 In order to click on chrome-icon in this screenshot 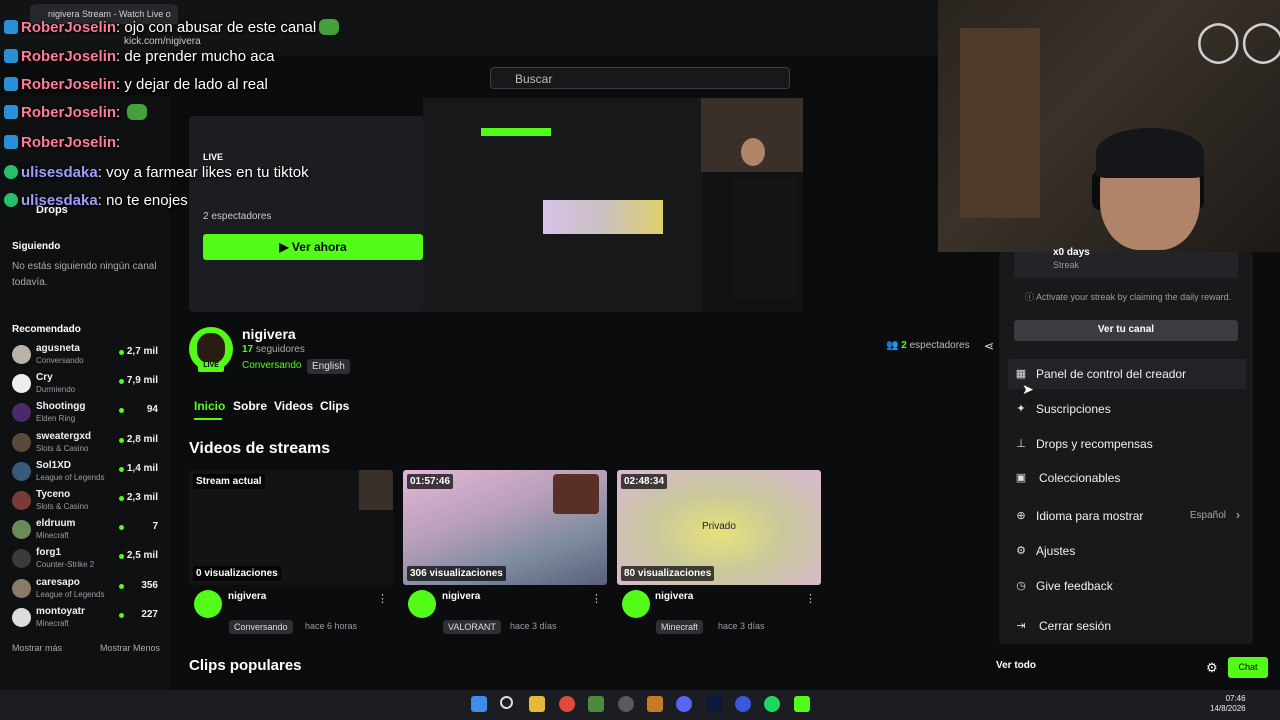, I will do `click(567, 704)`.